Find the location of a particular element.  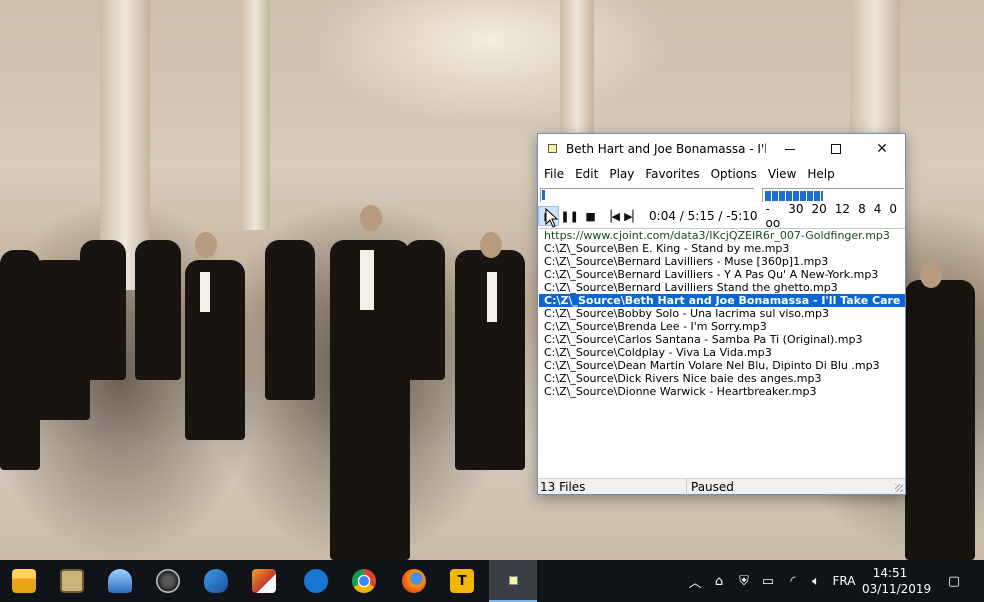

firefox-icon is located at coordinates (414, 581).